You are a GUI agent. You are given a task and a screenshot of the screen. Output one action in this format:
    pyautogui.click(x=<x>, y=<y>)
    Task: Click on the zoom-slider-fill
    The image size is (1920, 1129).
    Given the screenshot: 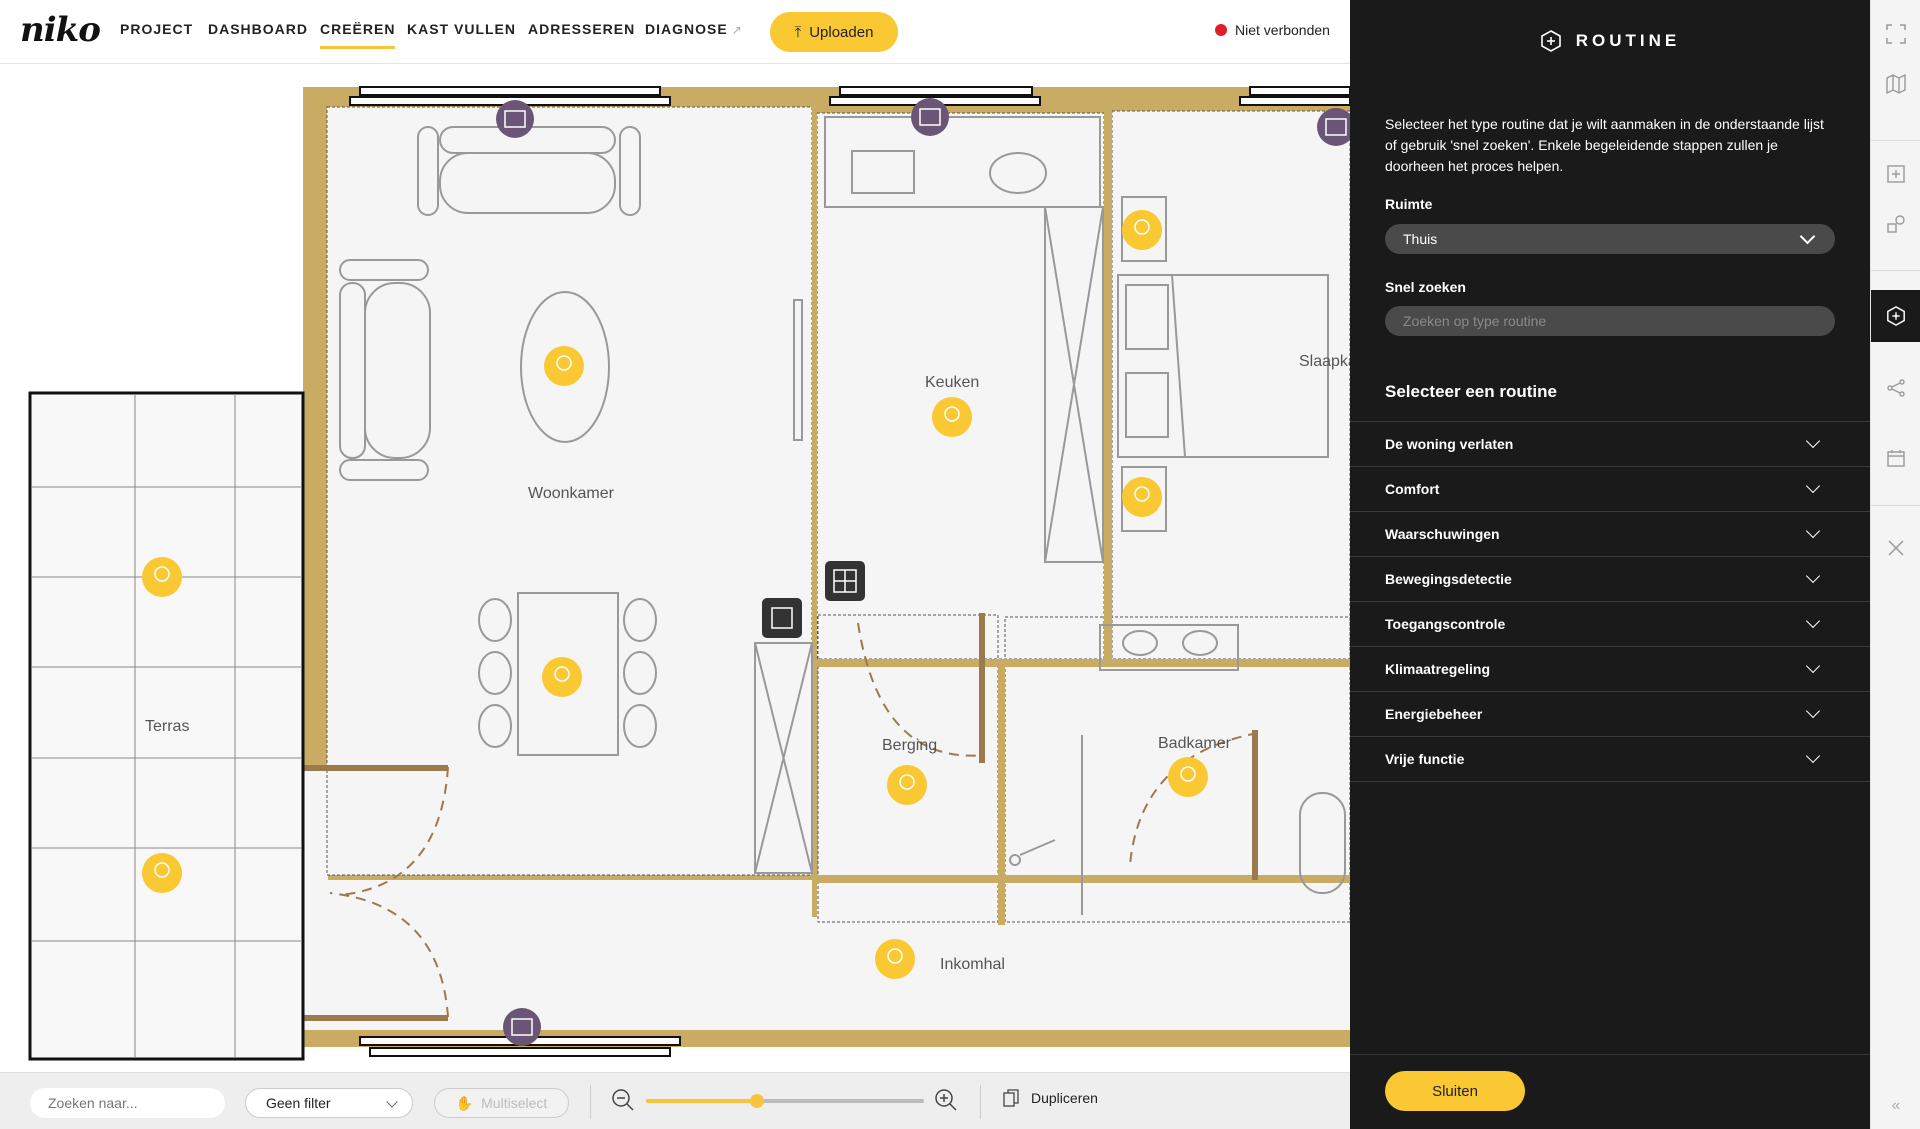 What is the action you would take?
    pyautogui.click(x=702, y=1101)
    